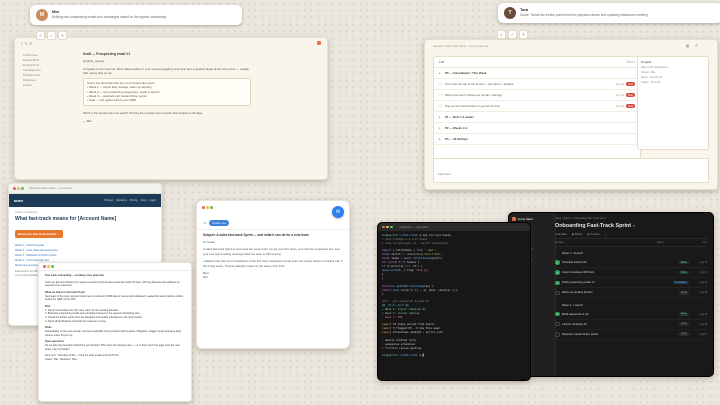 Image resolution: width=720 pixels, height=405 pixels. Describe the element at coordinates (593, 234) in the screenshot. I see `view-tab: ▤ Timeline` at that location.